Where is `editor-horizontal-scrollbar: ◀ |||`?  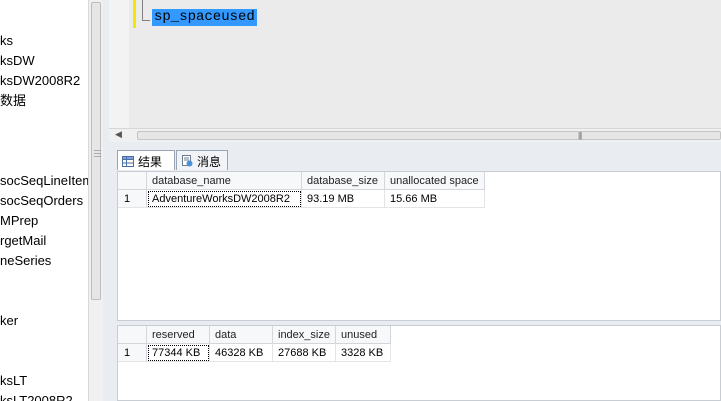
editor-horizontal-scrollbar: ◀ ||| is located at coordinates (415, 135).